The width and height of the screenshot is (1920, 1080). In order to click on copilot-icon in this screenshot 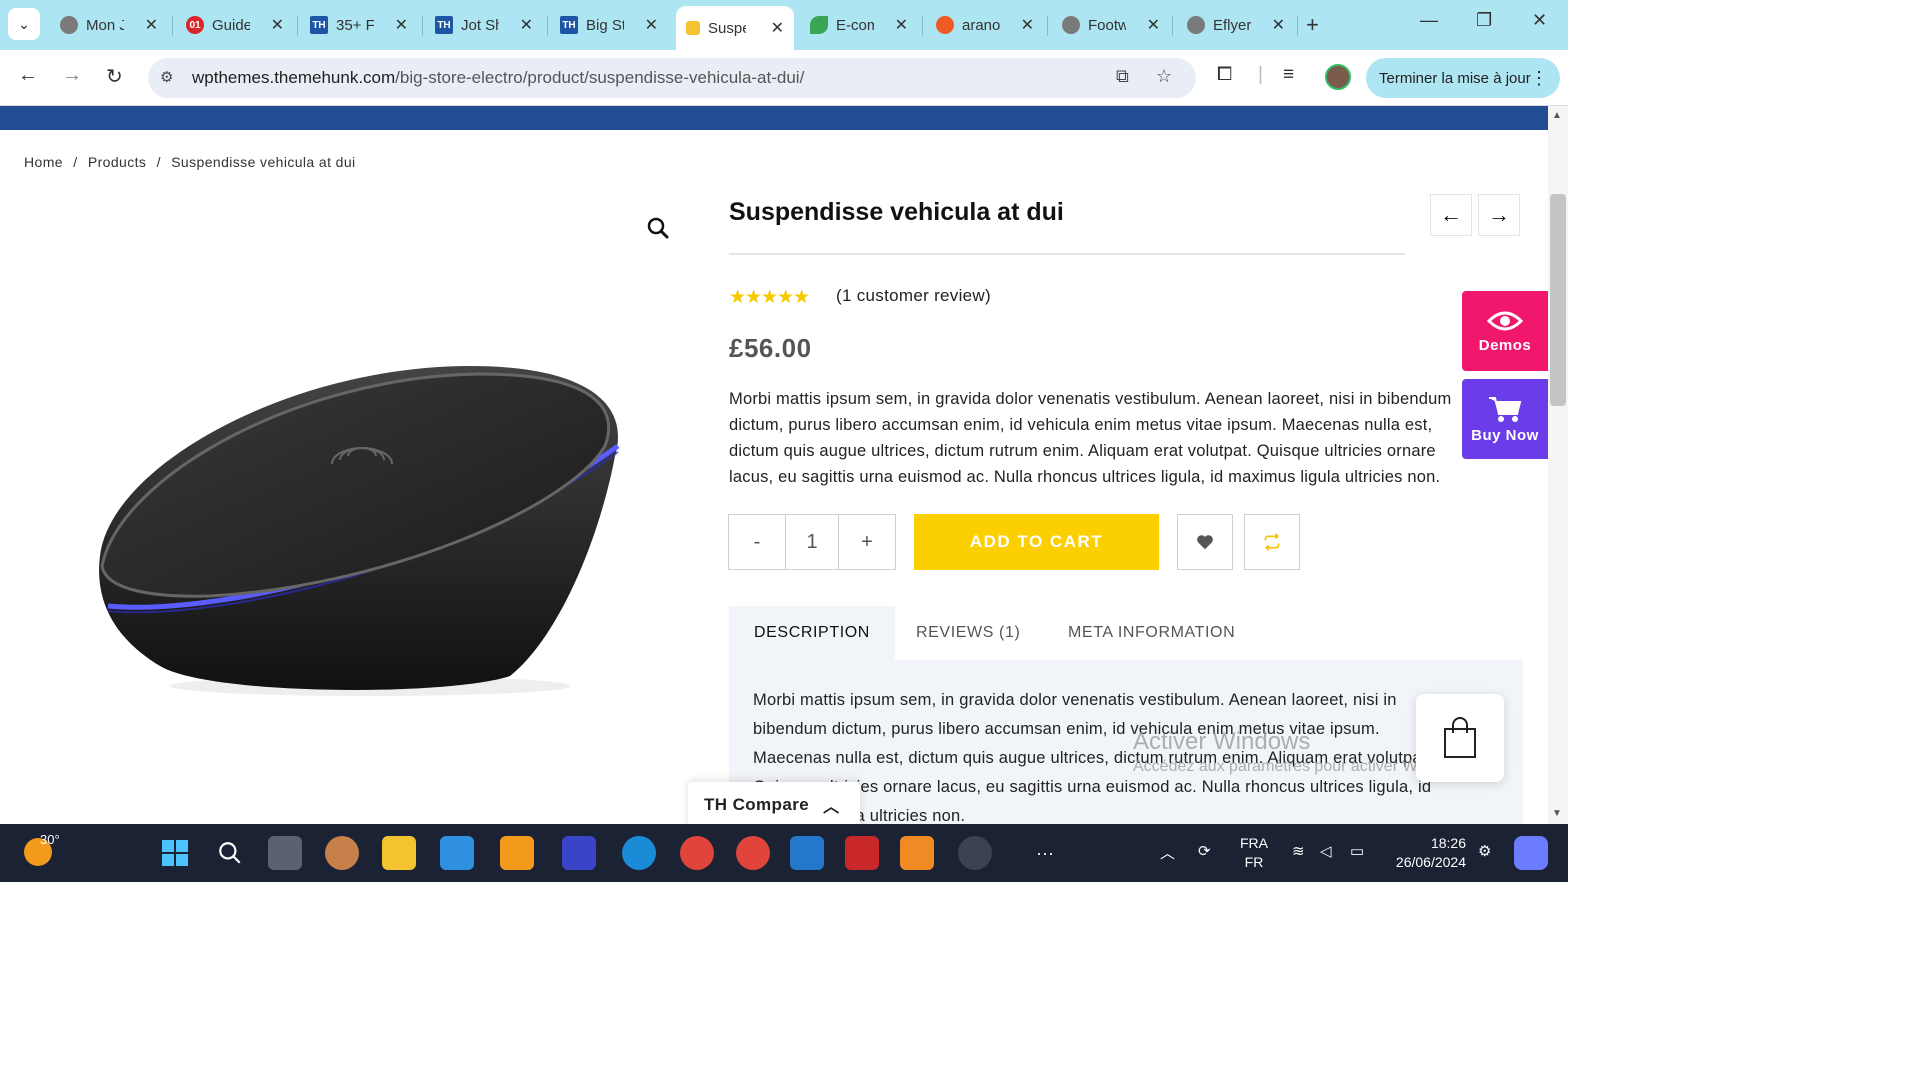, I will do `click(1531, 853)`.